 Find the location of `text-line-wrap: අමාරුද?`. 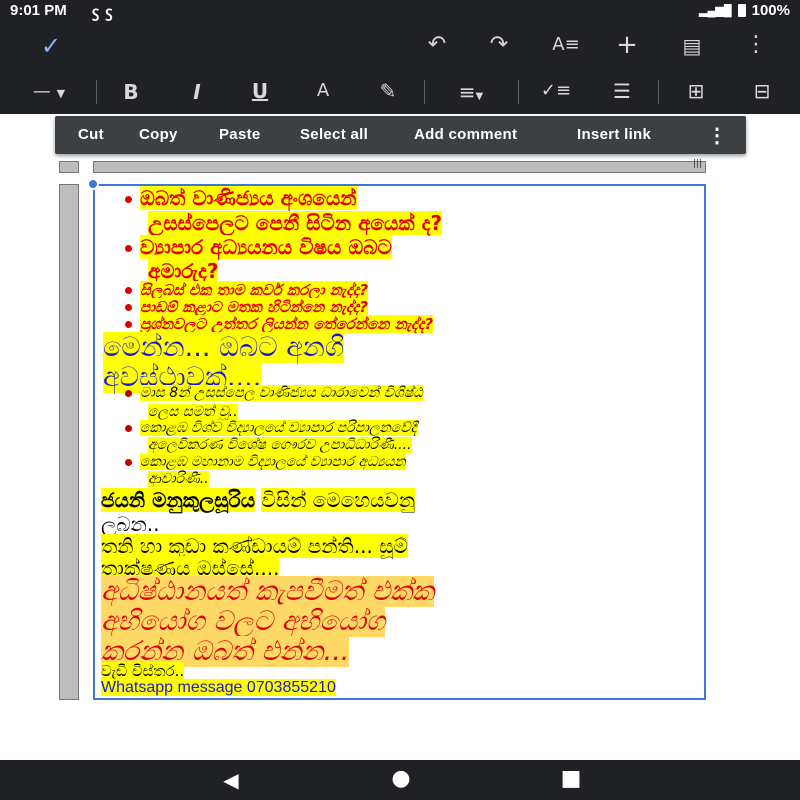

text-line-wrap: අමාරුද? is located at coordinates (183, 271).